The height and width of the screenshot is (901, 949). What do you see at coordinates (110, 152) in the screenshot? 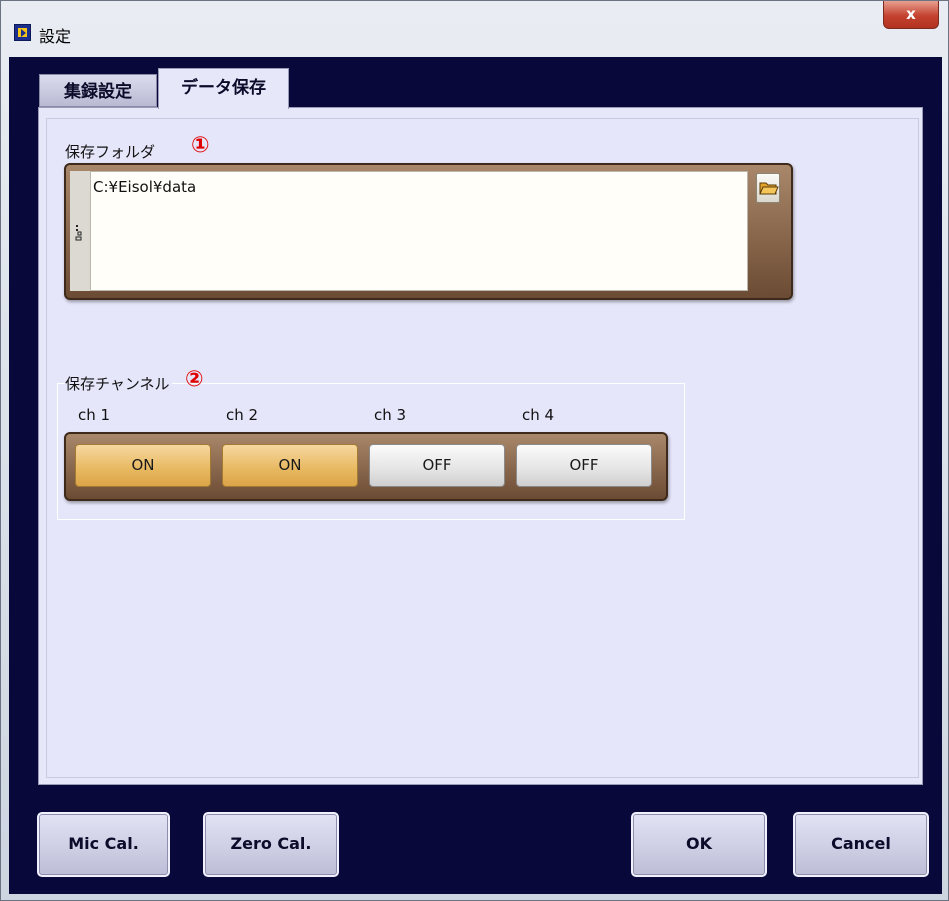
I see `save-folder-label: 保存フォルダ` at bounding box center [110, 152].